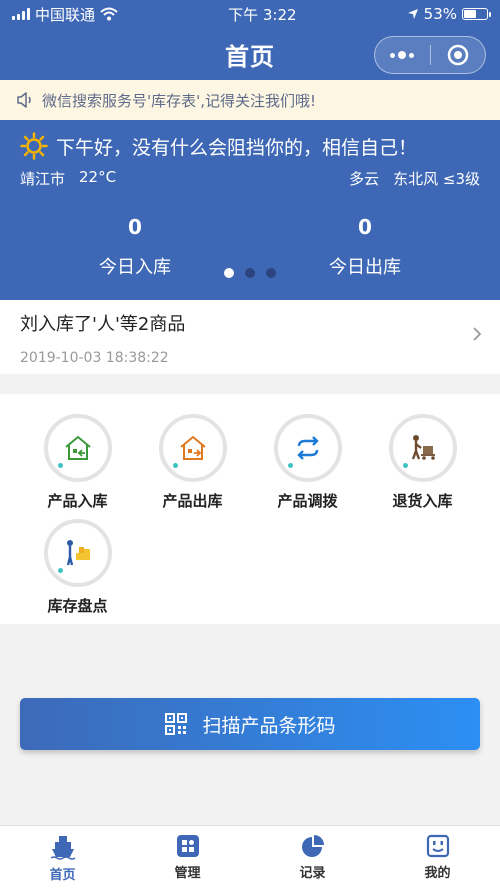 This screenshot has height=889, width=500. I want to click on function-stocktake: 库存盘点, so click(77, 567).